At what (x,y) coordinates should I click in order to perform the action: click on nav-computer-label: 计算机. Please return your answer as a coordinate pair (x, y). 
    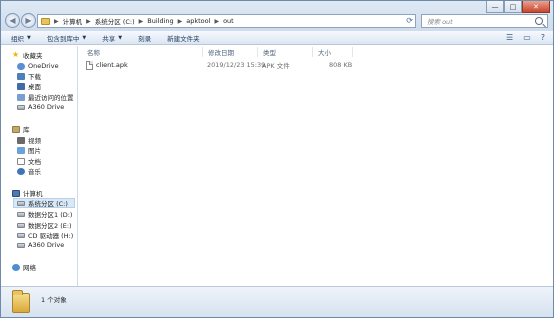
    Looking at the image, I should click on (33, 194).